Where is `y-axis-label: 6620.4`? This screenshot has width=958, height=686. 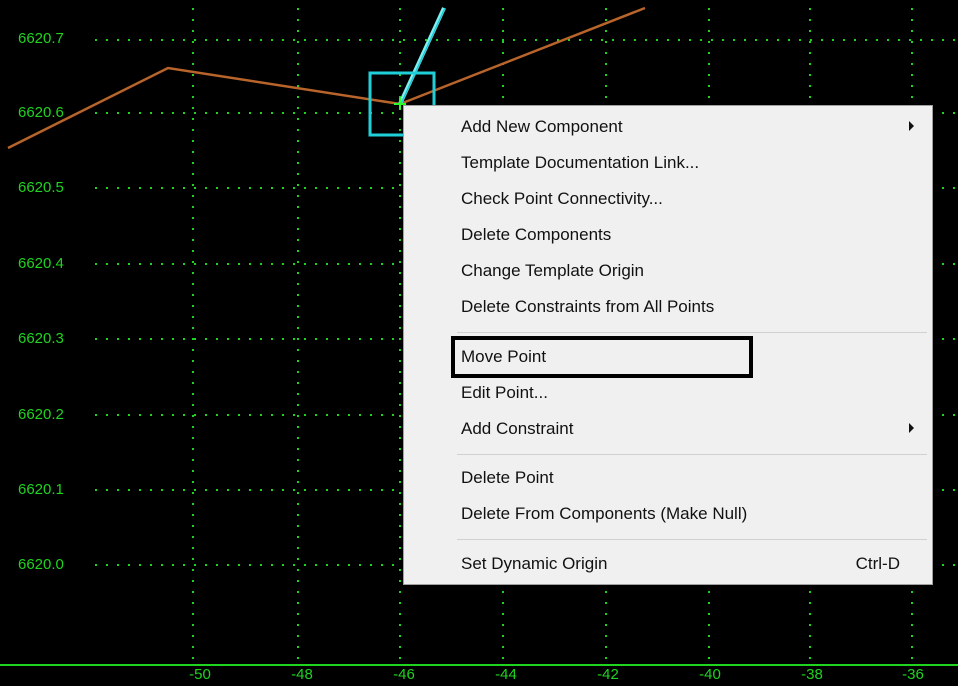
y-axis-label: 6620.4 is located at coordinates (41, 263).